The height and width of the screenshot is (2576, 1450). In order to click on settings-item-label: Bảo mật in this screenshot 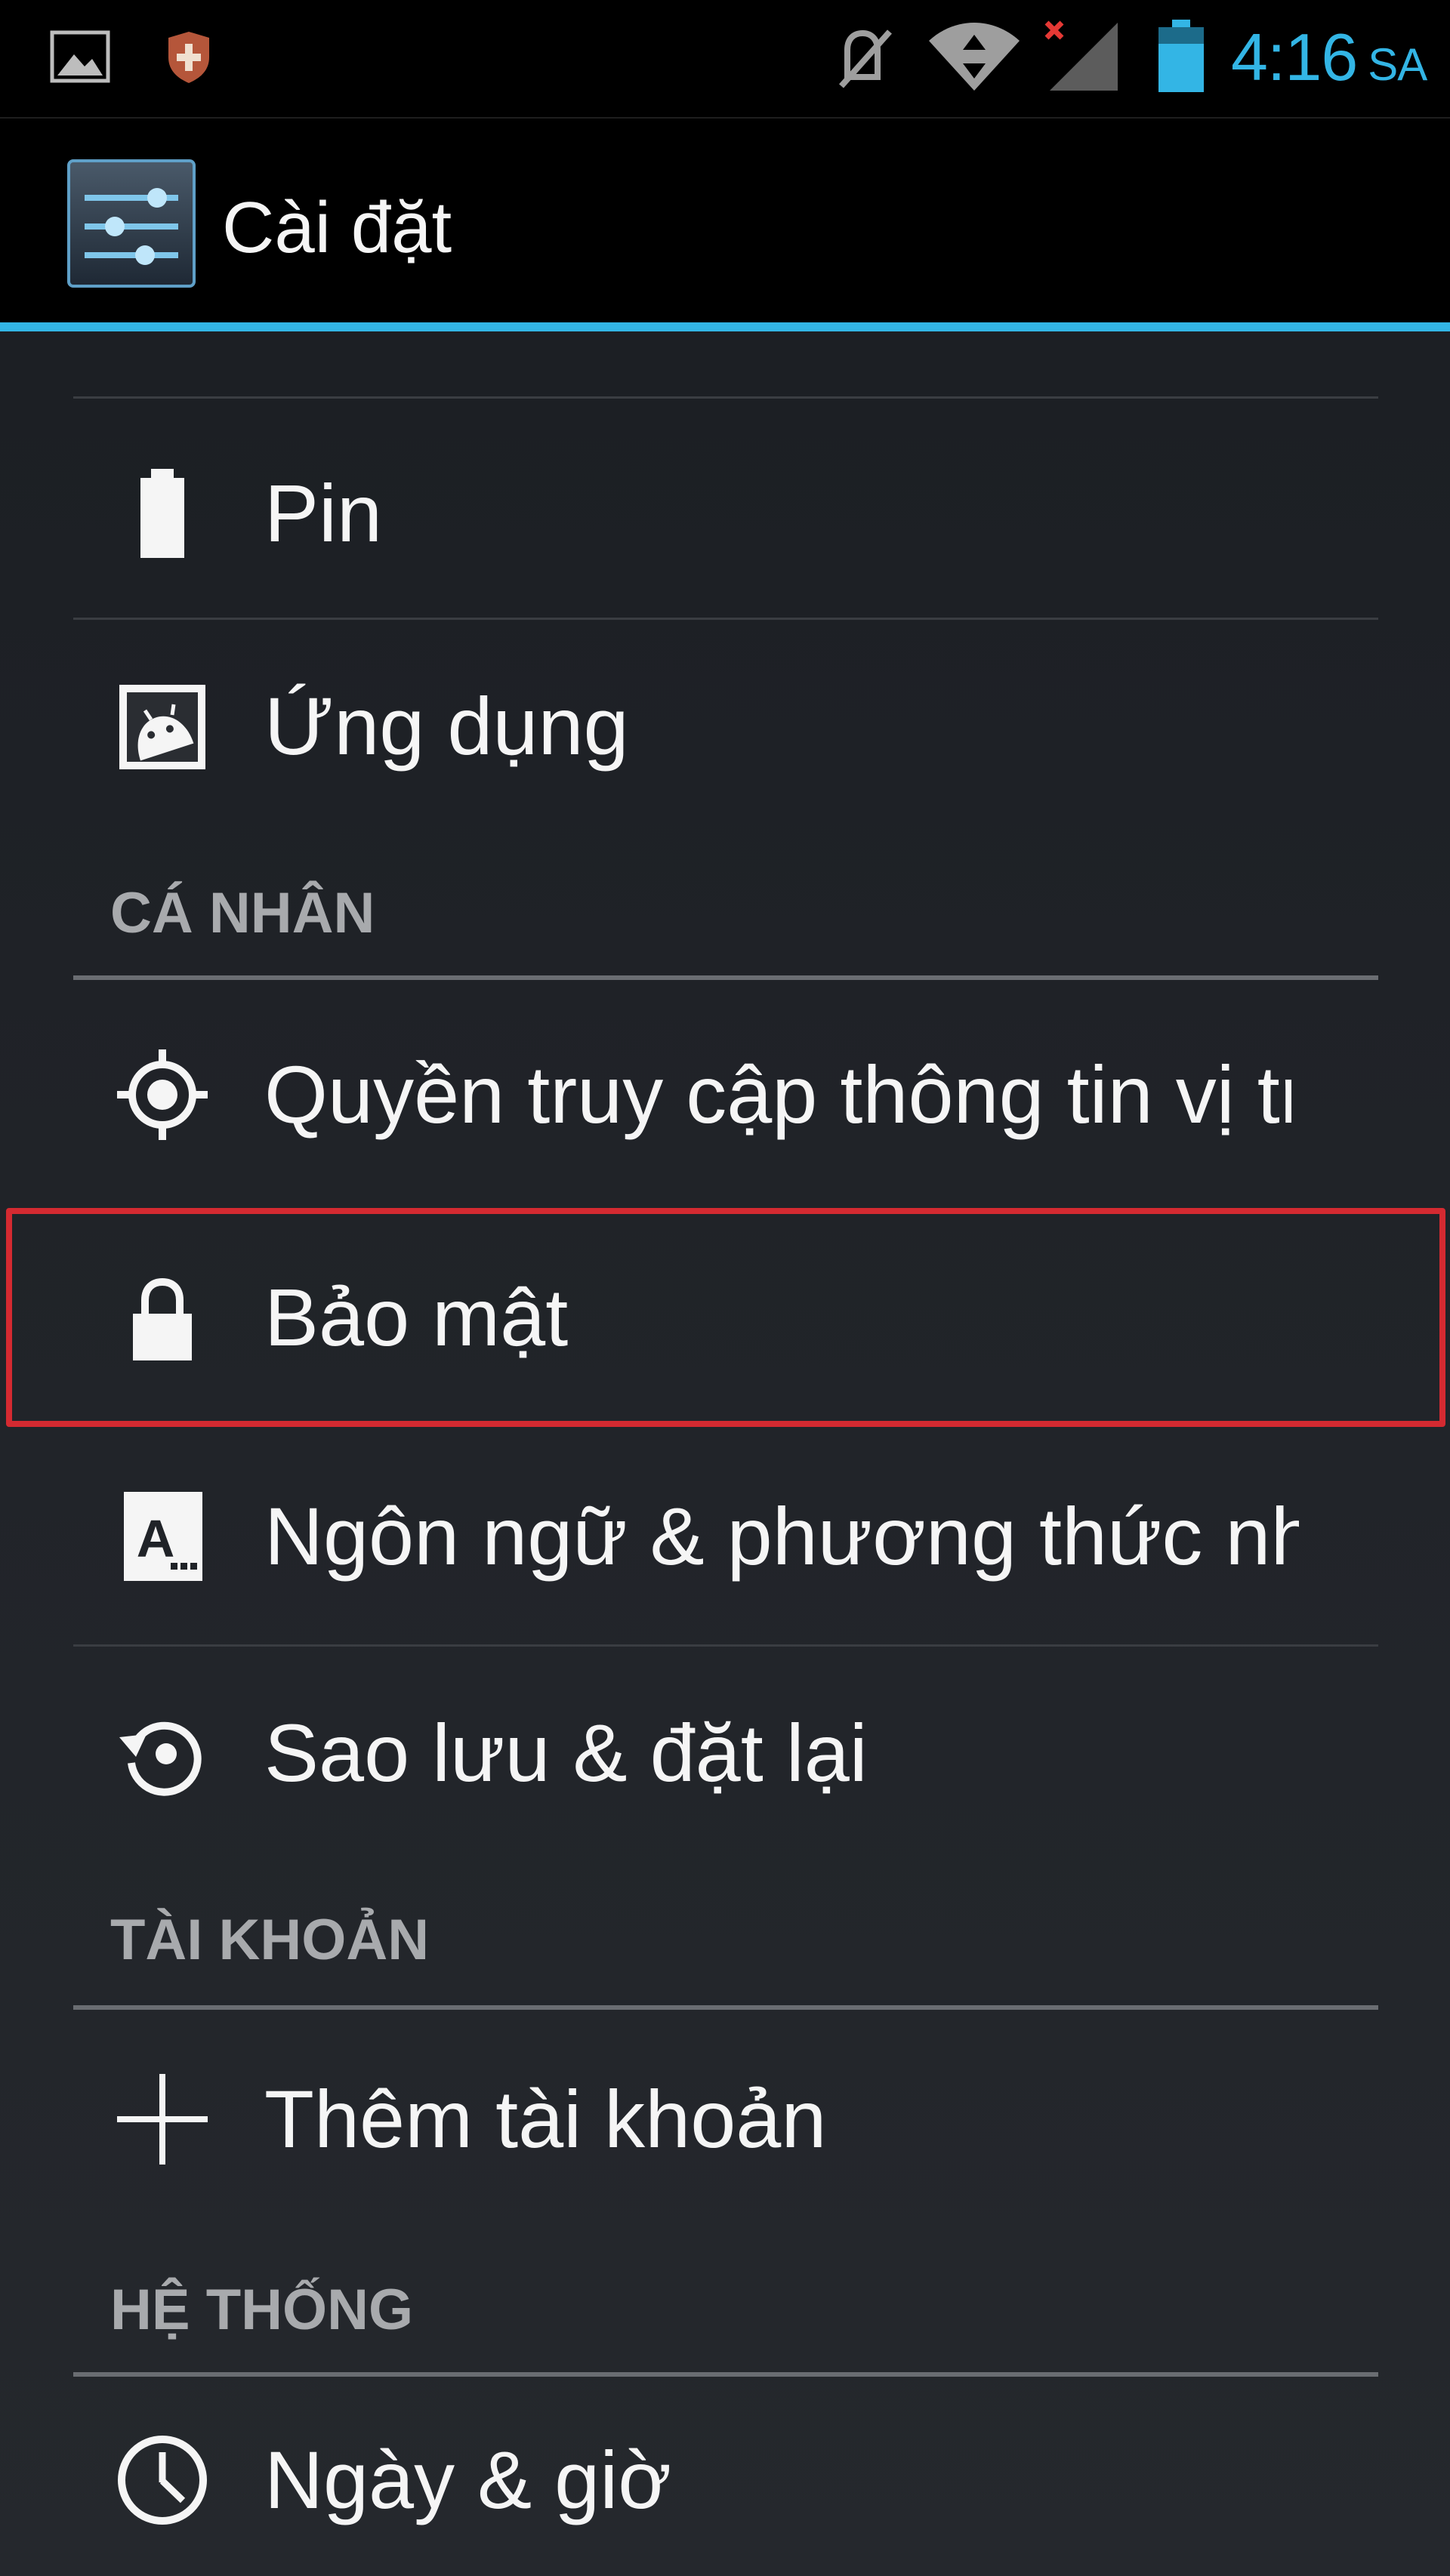, I will do `click(416, 1317)`.